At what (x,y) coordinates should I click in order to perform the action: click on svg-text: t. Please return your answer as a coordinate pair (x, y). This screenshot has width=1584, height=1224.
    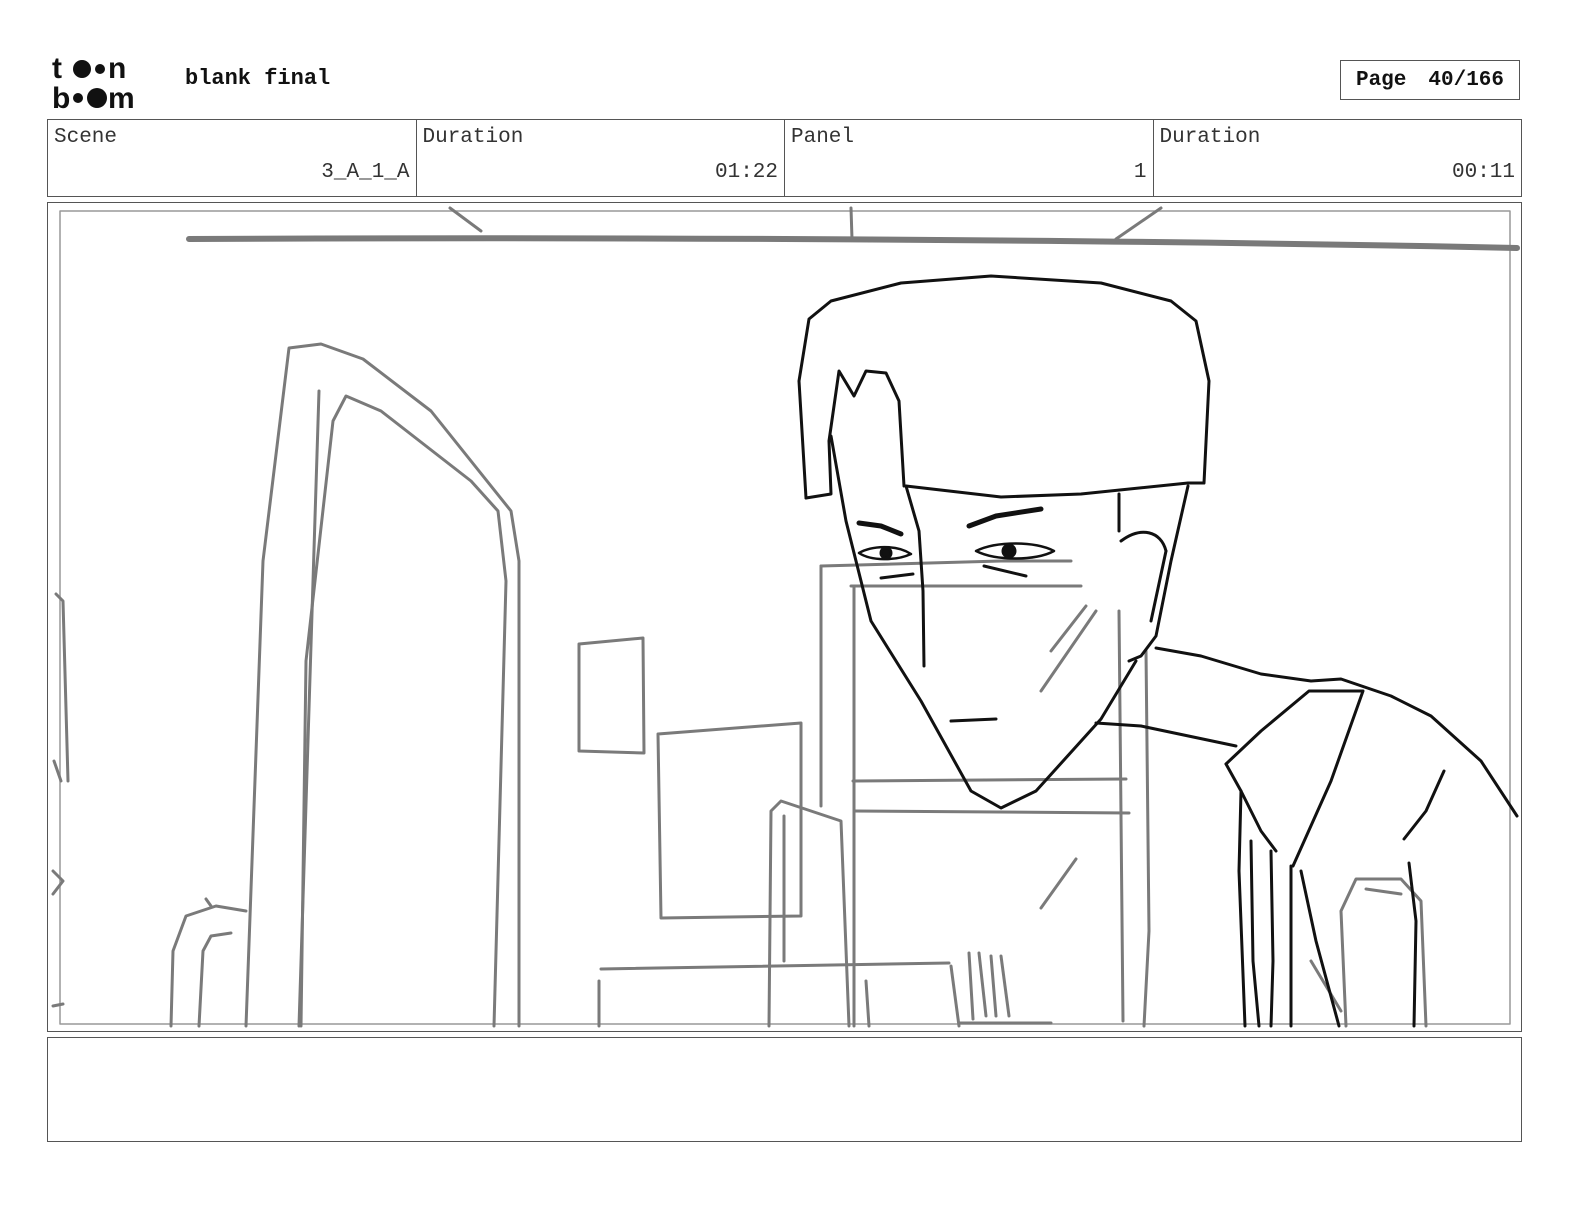
    Looking at the image, I should click on (57, 68).